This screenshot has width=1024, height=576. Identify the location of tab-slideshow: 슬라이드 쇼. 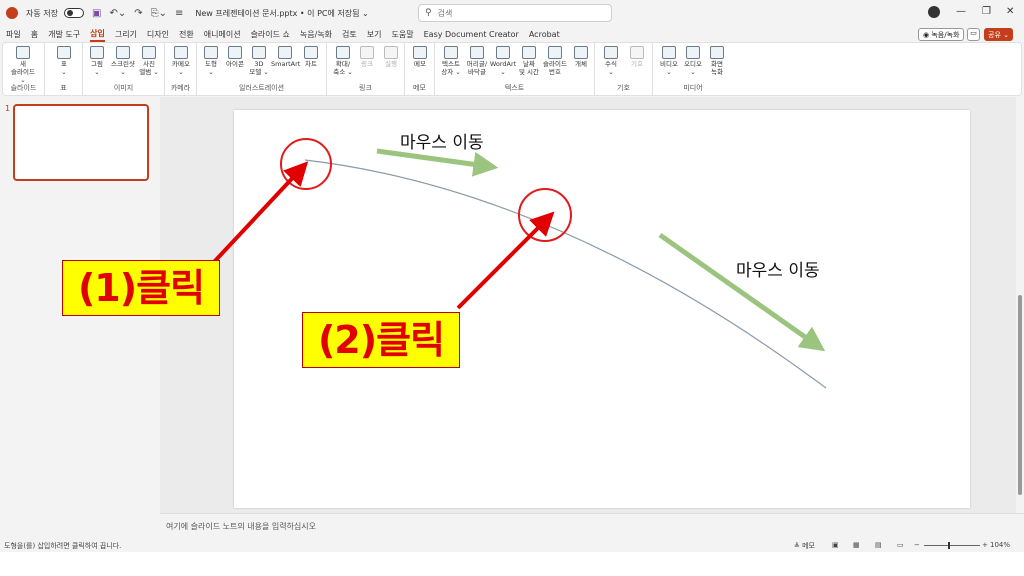
(270, 34).